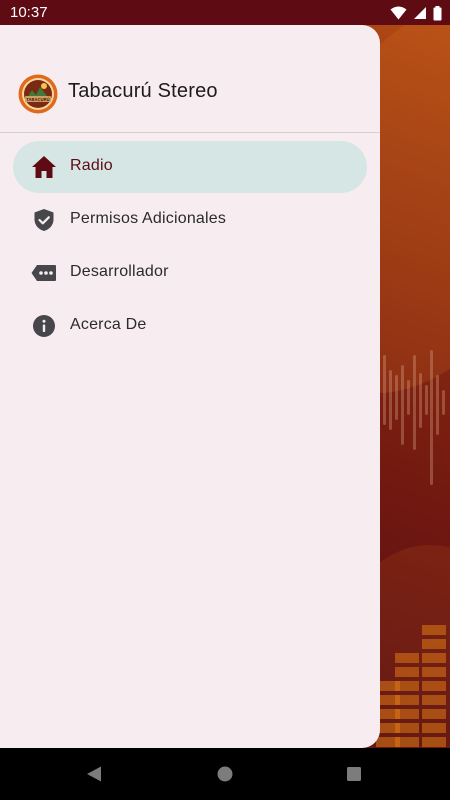 The image size is (450, 800). I want to click on status-time: 10:37, so click(29, 12).